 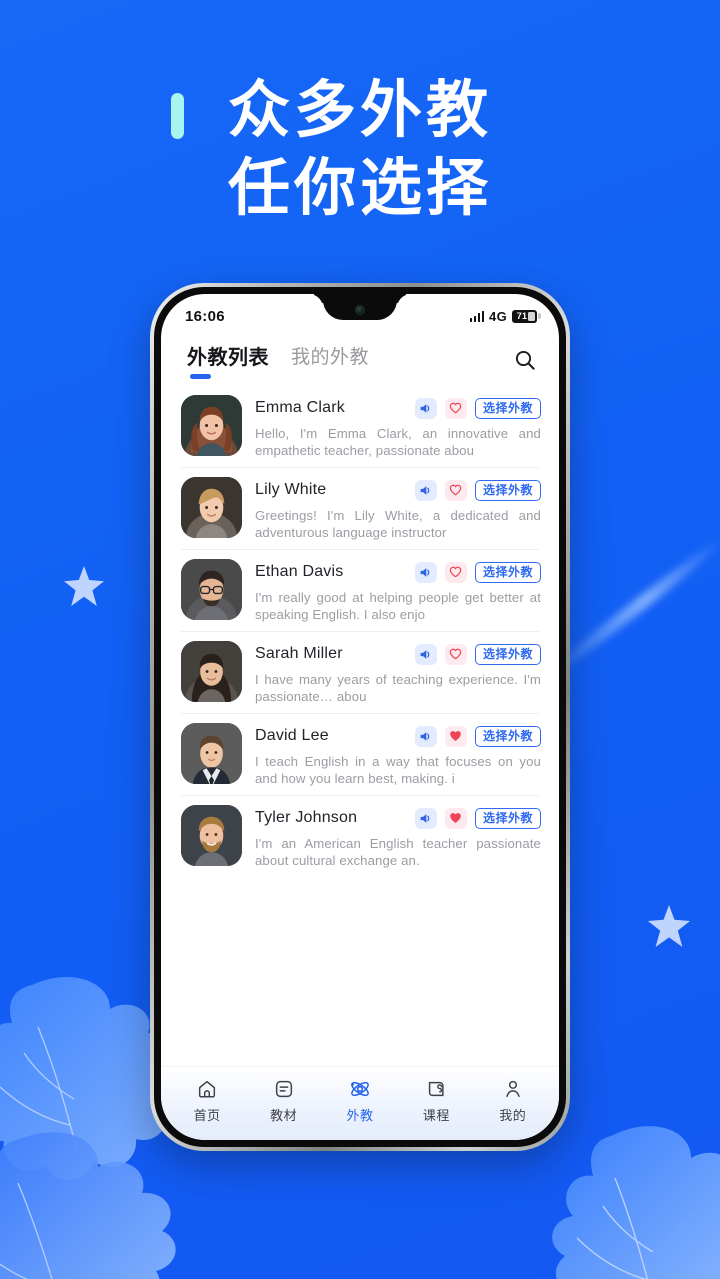 I want to click on nav-item-course: 课程, so click(x=436, y=1100).